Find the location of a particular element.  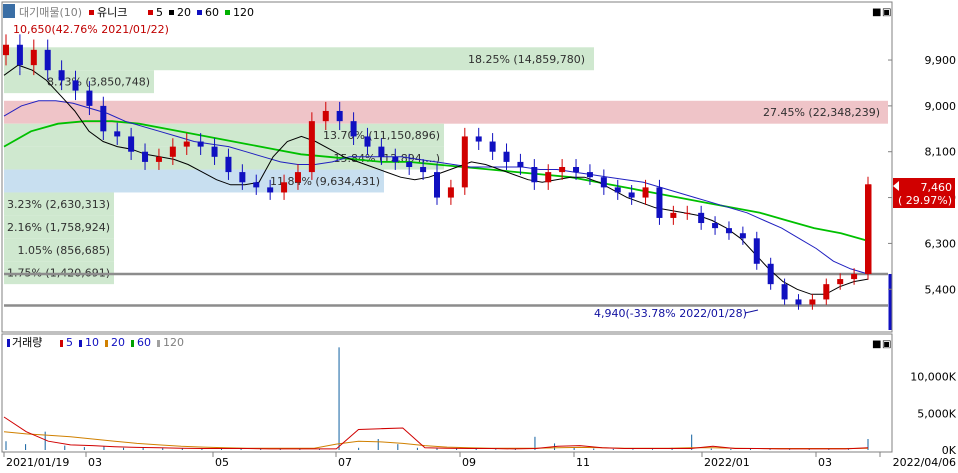

volume-legend-label: 5 is located at coordinates (69, 342).